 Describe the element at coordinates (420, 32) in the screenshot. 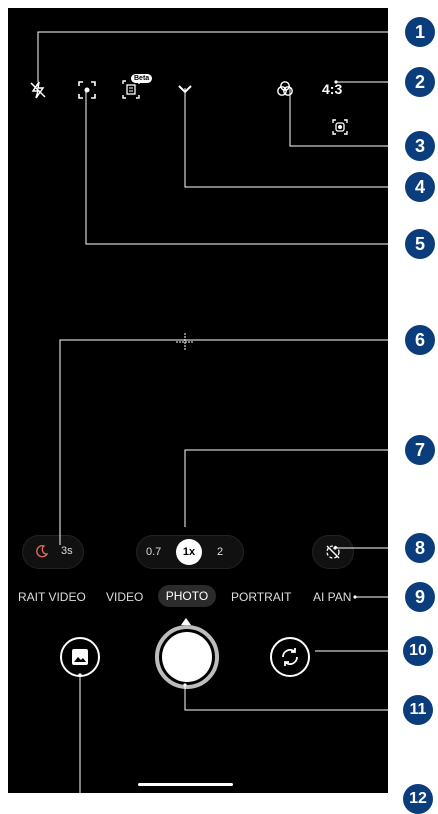

I see `callout-1: 1` at that location.